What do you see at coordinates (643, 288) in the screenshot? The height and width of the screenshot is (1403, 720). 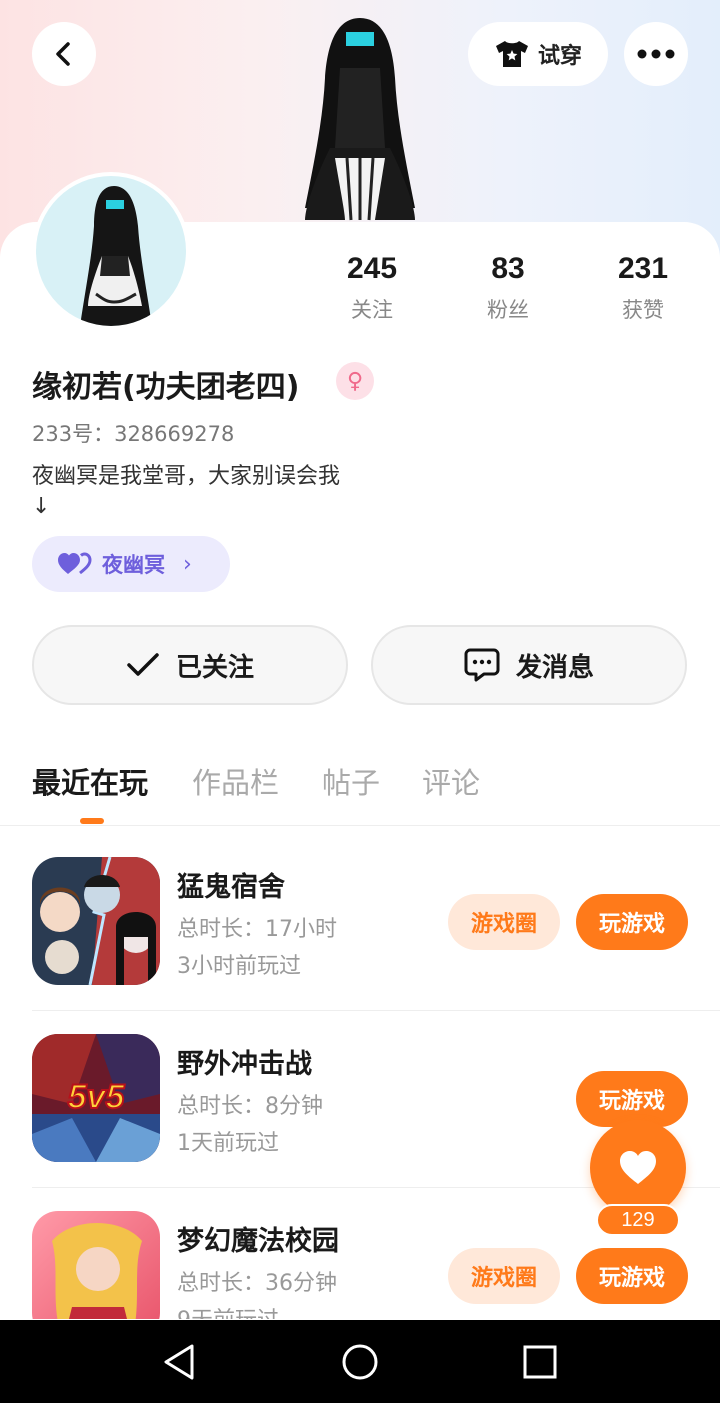 I see `stat-likes: 231 获赞` at bounding box center [643, 288].